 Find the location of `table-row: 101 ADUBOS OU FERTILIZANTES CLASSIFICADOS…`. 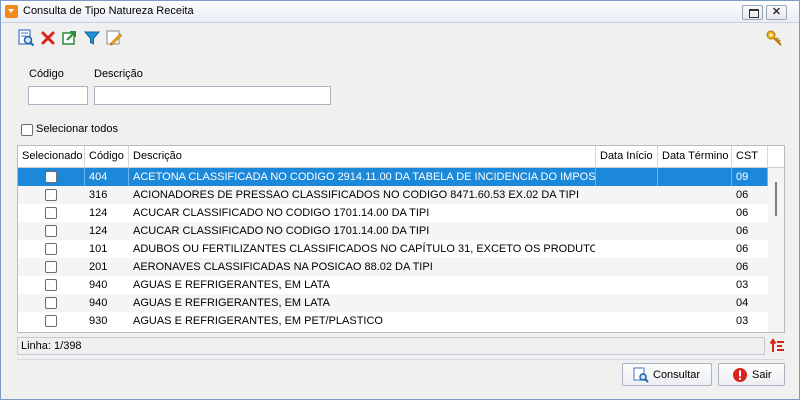

table-row: 101 ADUBOS OU FERTILIZANTES CLASSIFICADOS… is located at coordinates (393, 249).